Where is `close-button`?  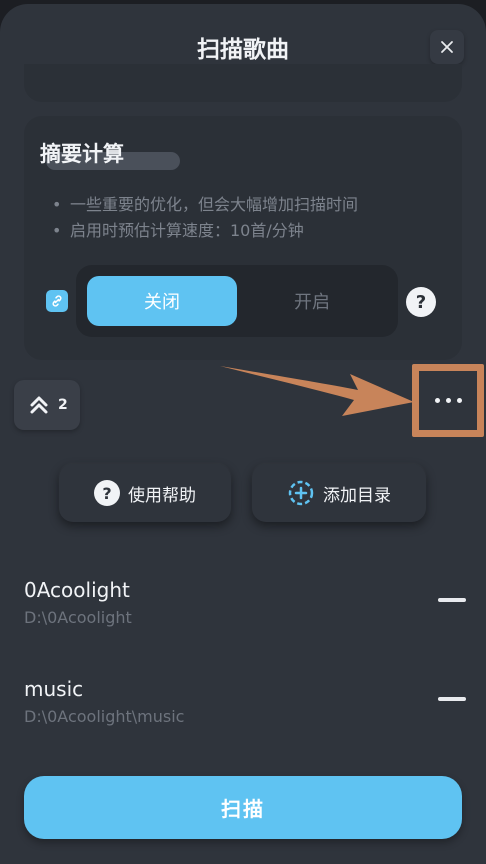 close-button is located at coordinates (447, 47).